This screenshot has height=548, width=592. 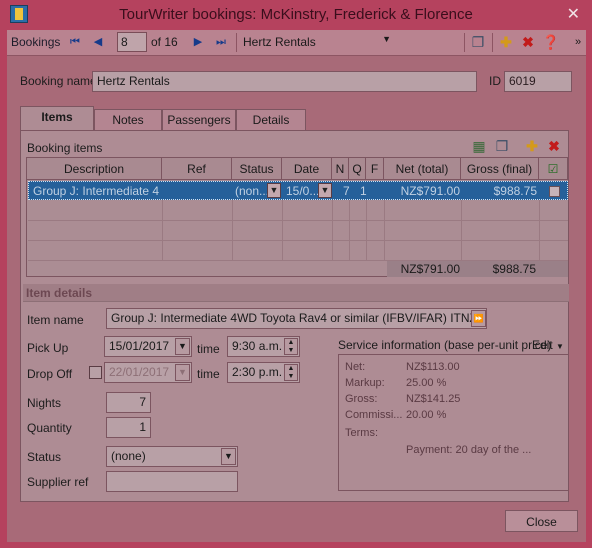 What do you see at coordinates (479, 146) in the screenshot?
I see `add-item-icon: ▦` at bounding box center [479, 146].